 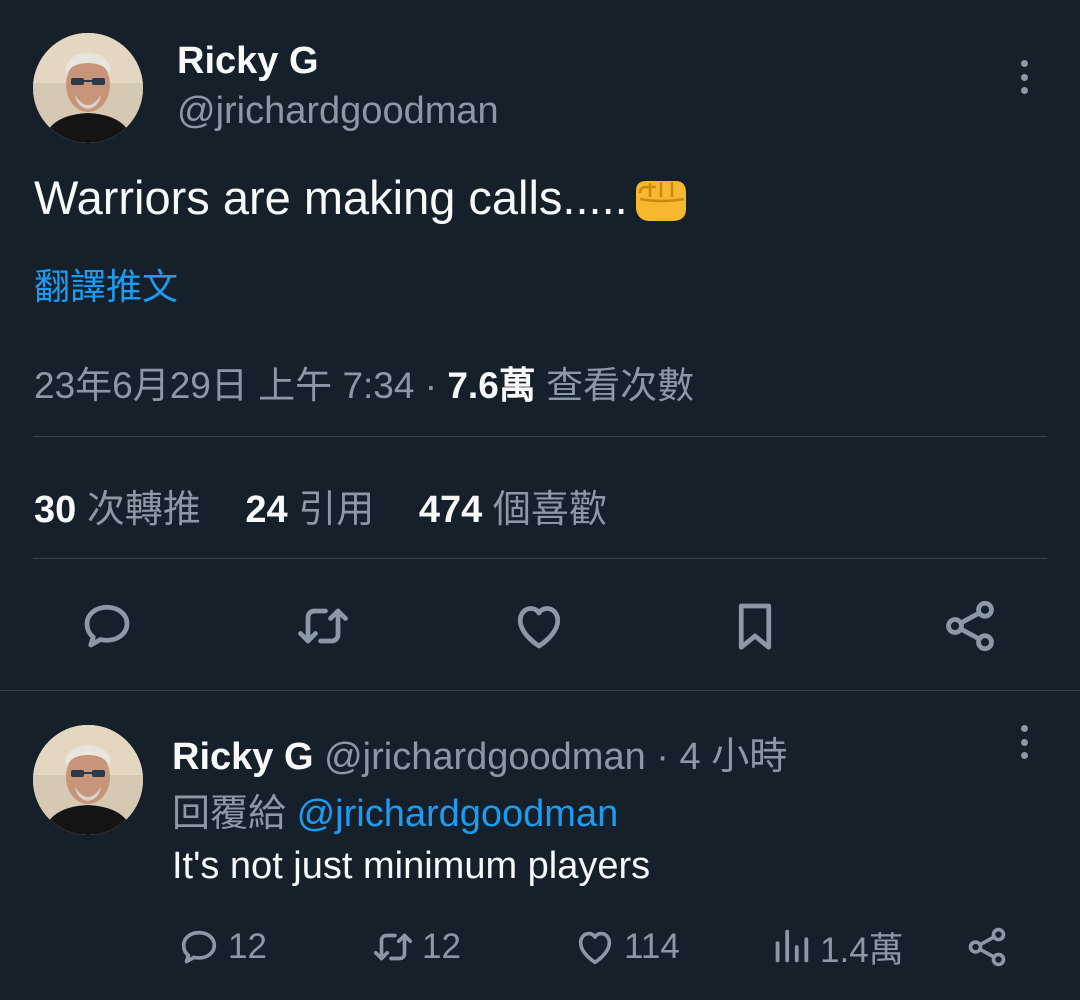 I want to click on tweet-stats: 30 次轉推 24 引用 474 個喜歡, so click(x=320, y=505).